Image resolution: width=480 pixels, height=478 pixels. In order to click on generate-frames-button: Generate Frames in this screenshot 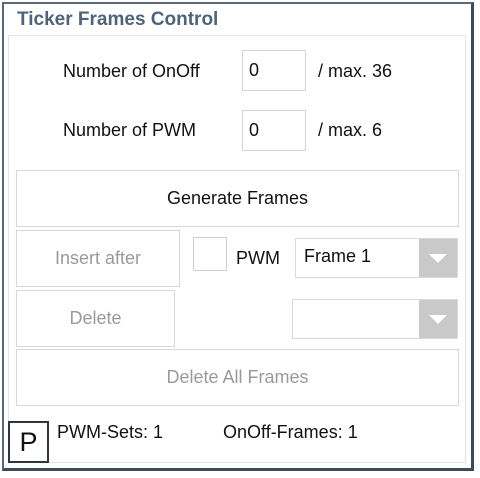, I will do `click(237, 198)`.